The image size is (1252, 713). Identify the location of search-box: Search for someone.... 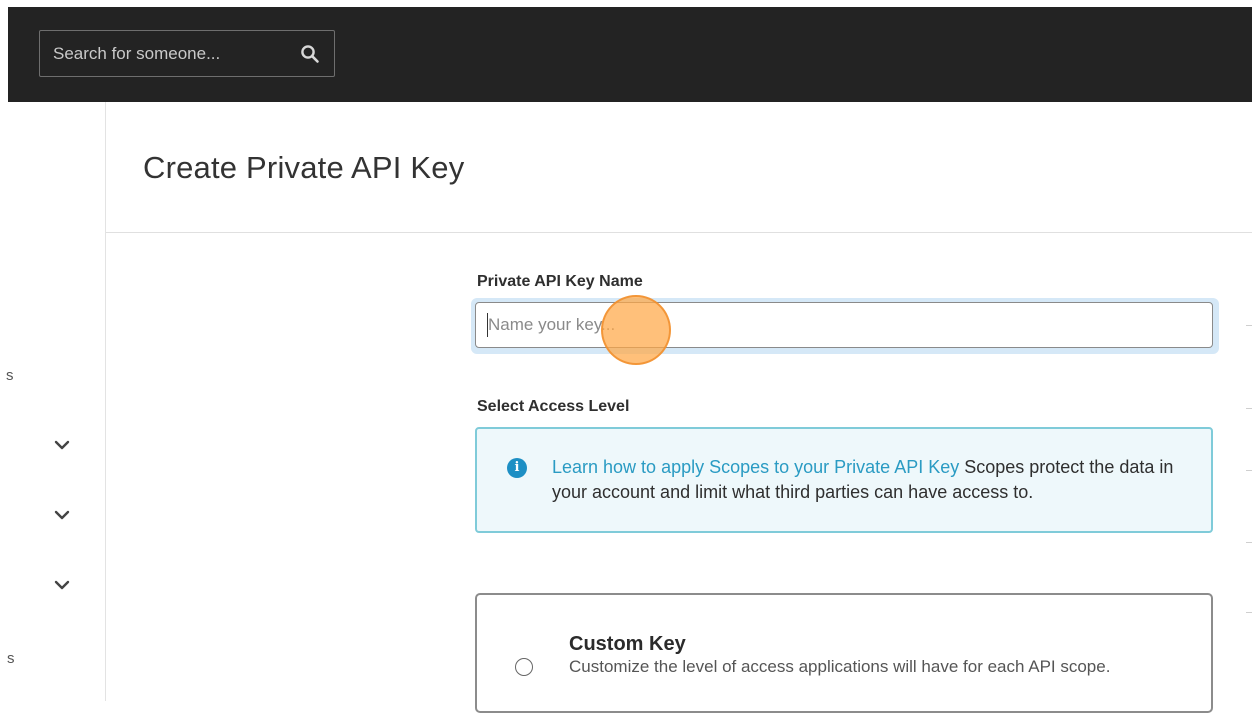
(187, 53).